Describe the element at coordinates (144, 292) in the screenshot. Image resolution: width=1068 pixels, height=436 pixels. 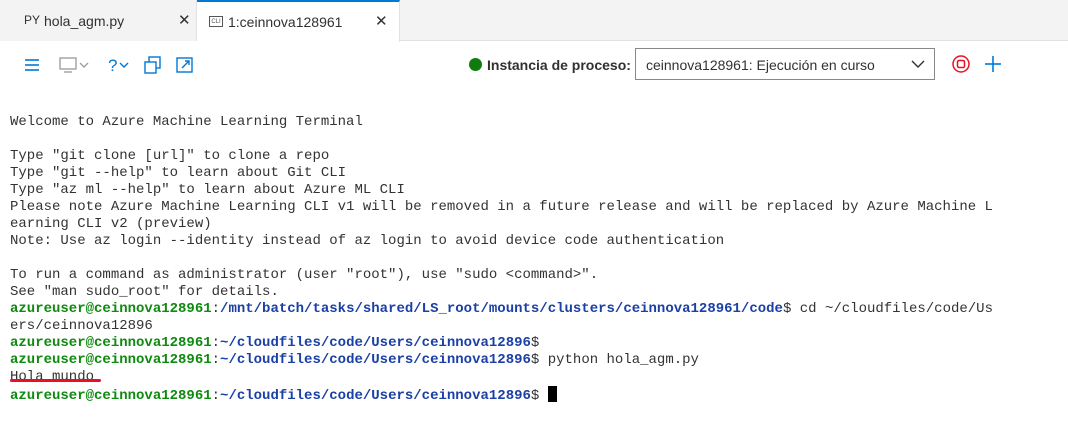
I see `terminal-line: See "man sudo_root" for details.` at that location.